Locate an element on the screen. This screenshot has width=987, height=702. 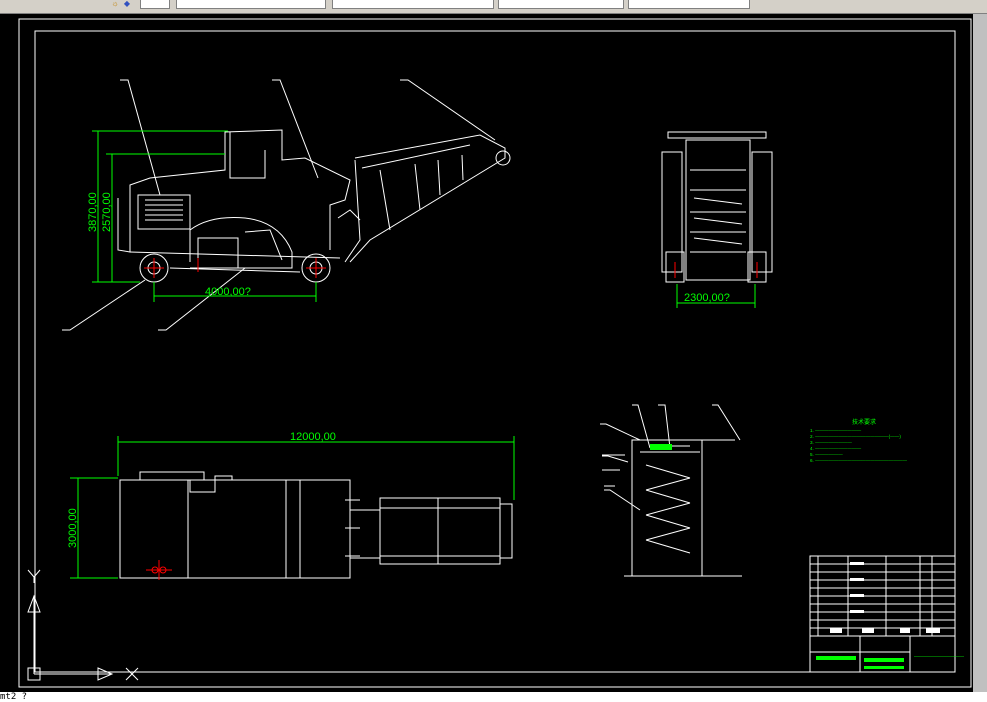
dim-height-total: 3870,00 is located at coordinates (93, 212).